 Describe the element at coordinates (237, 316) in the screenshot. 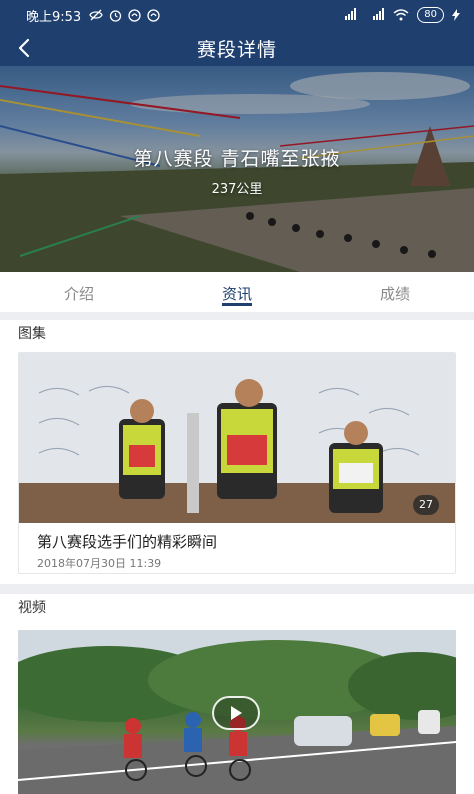

I see `divider` at that location.